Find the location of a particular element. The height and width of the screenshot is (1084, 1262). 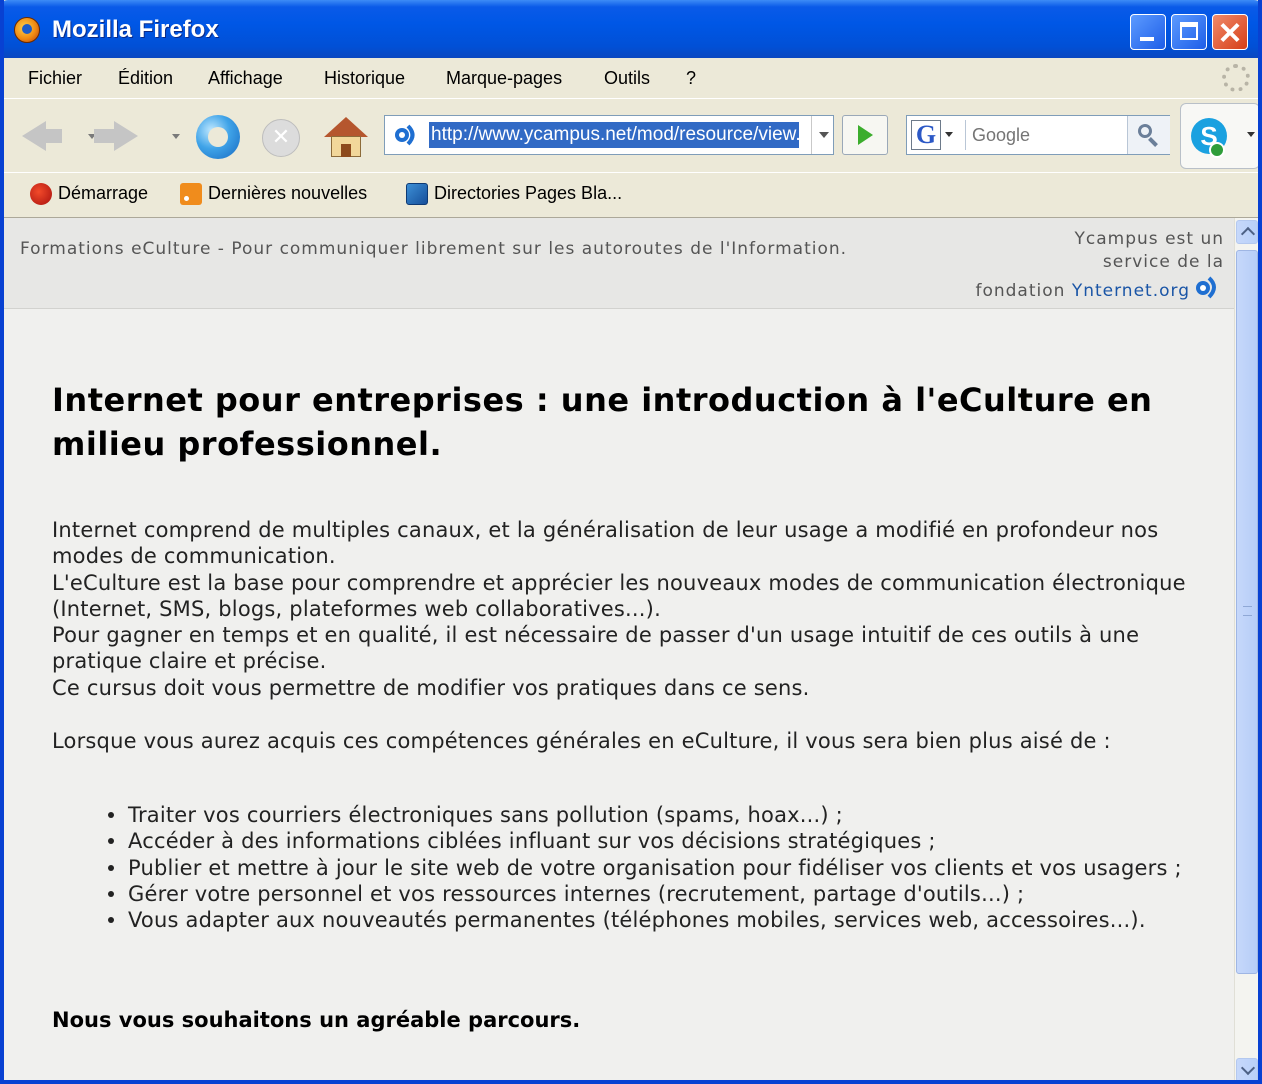

directory-icon is located at coordinates (417, 194).